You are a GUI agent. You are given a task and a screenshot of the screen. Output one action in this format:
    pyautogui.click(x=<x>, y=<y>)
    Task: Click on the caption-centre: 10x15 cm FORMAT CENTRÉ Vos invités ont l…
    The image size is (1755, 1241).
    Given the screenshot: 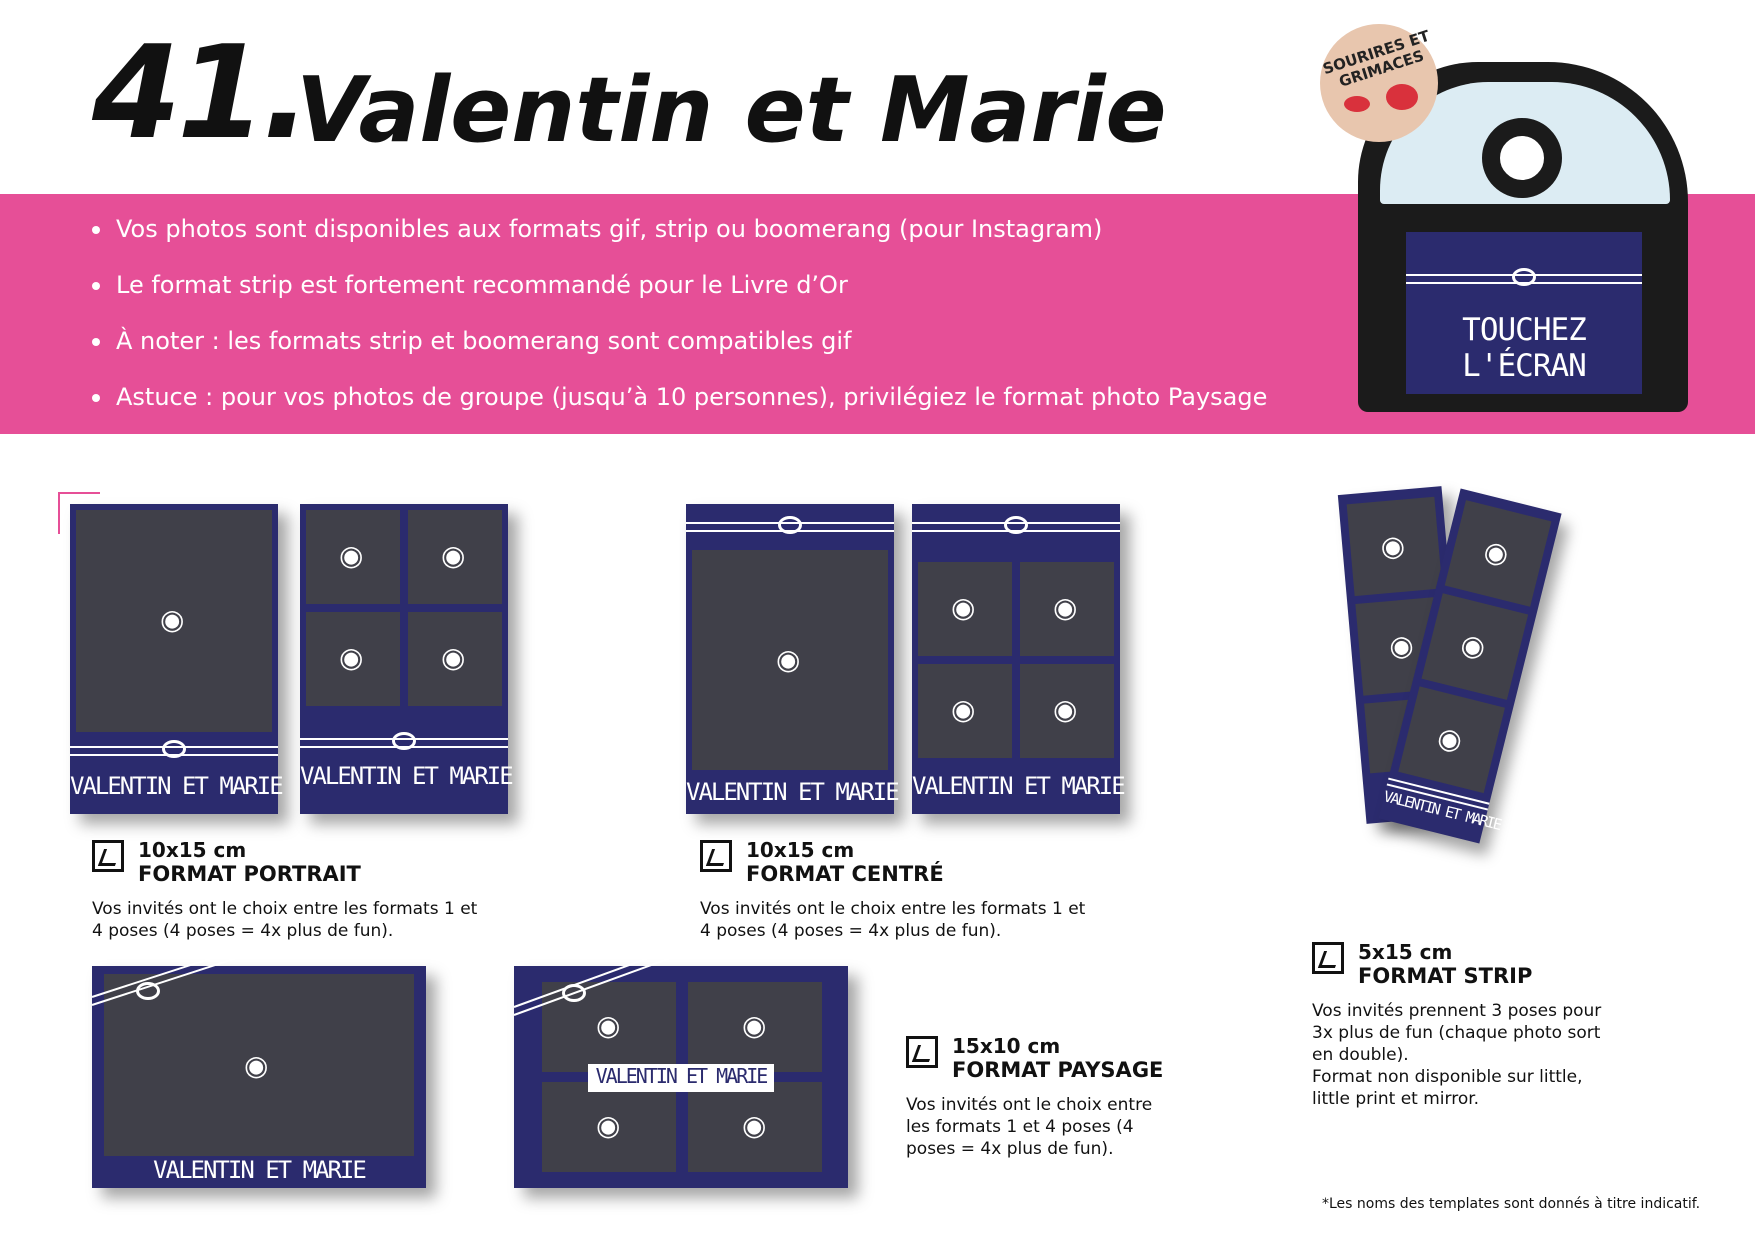 What is the action you would take?
    pyautogui.click(x=910, y=893)
    